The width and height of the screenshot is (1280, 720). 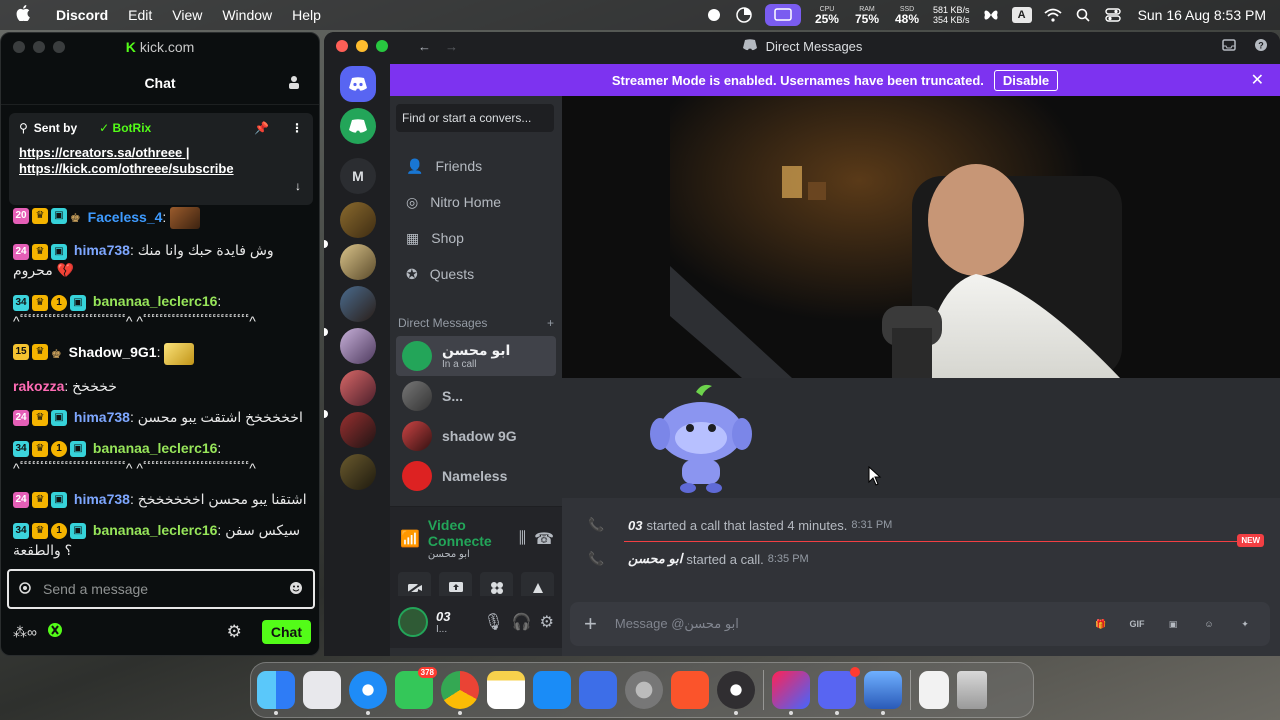 What do you see at coordinates (38, 386) in the screenshot?
I see `chat-username: rakozza` at bounding box center [38, 386].